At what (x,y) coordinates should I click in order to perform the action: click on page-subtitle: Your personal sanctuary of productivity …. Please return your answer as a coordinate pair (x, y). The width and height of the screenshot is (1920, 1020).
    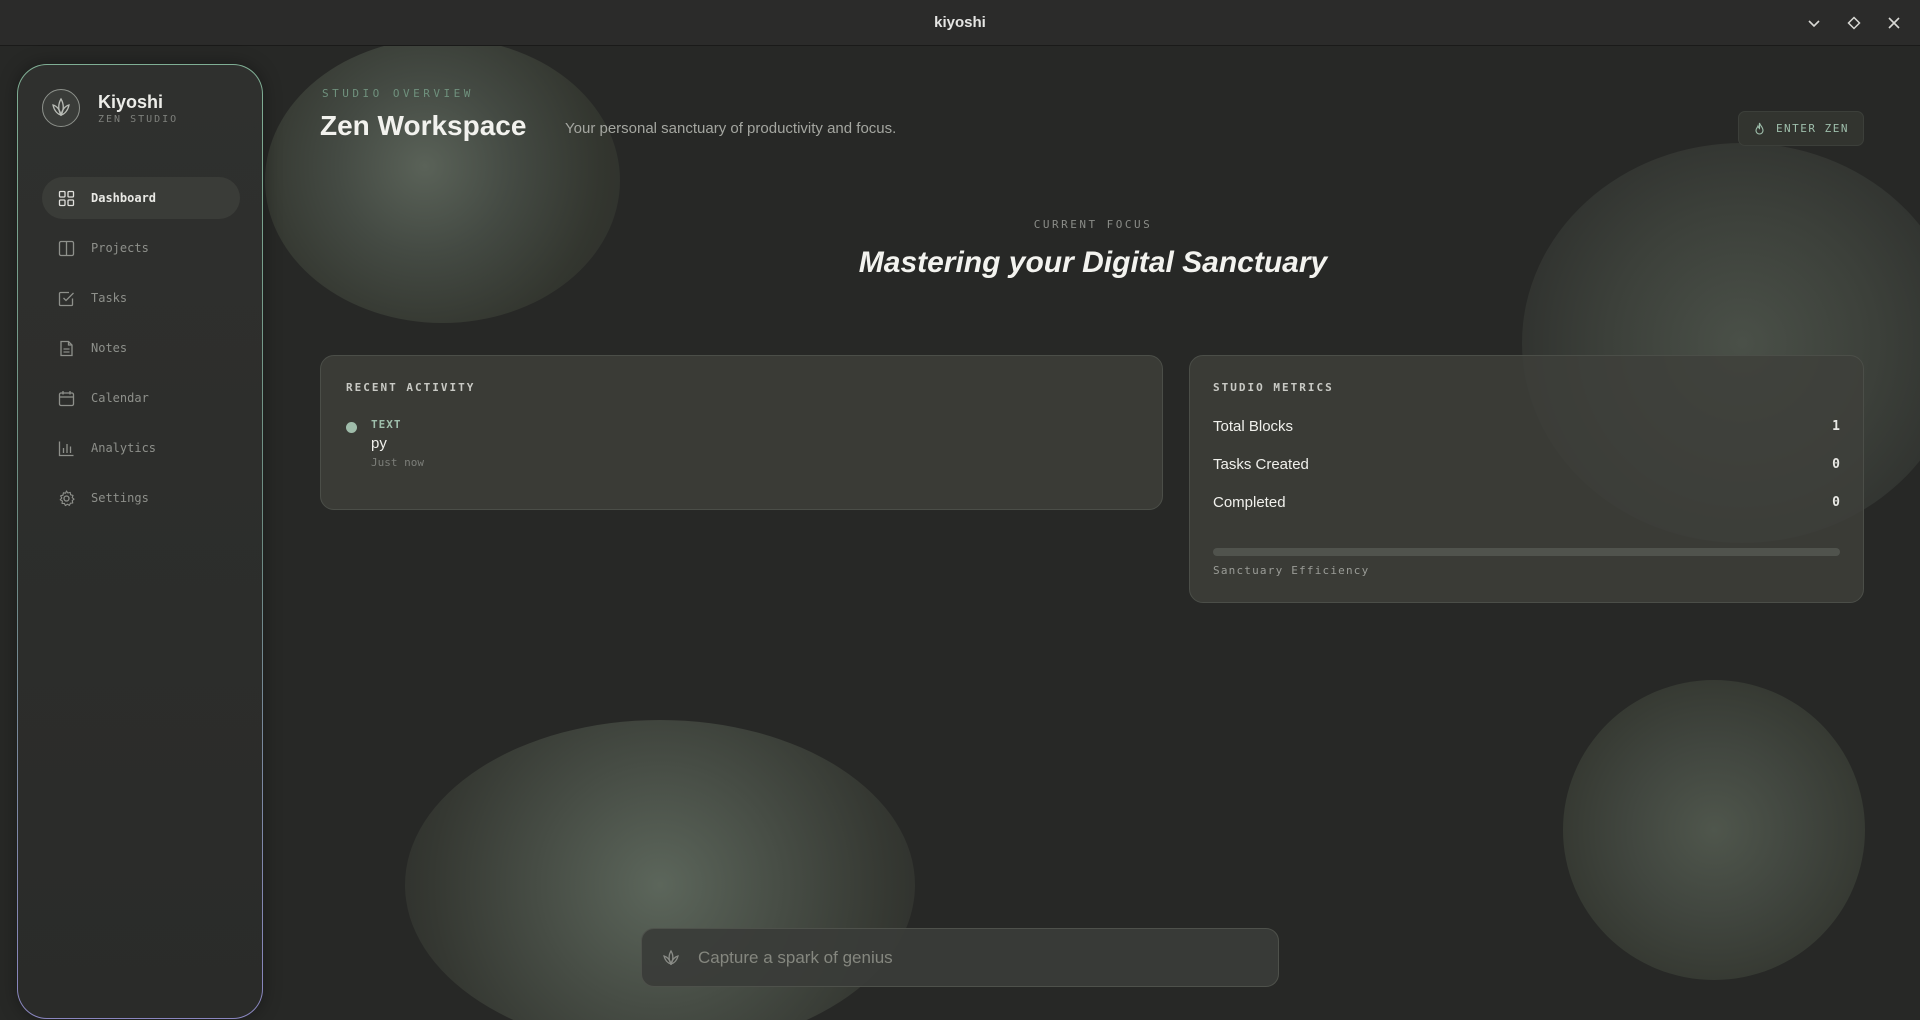
    Looking at the image, I should click on (731, 128).